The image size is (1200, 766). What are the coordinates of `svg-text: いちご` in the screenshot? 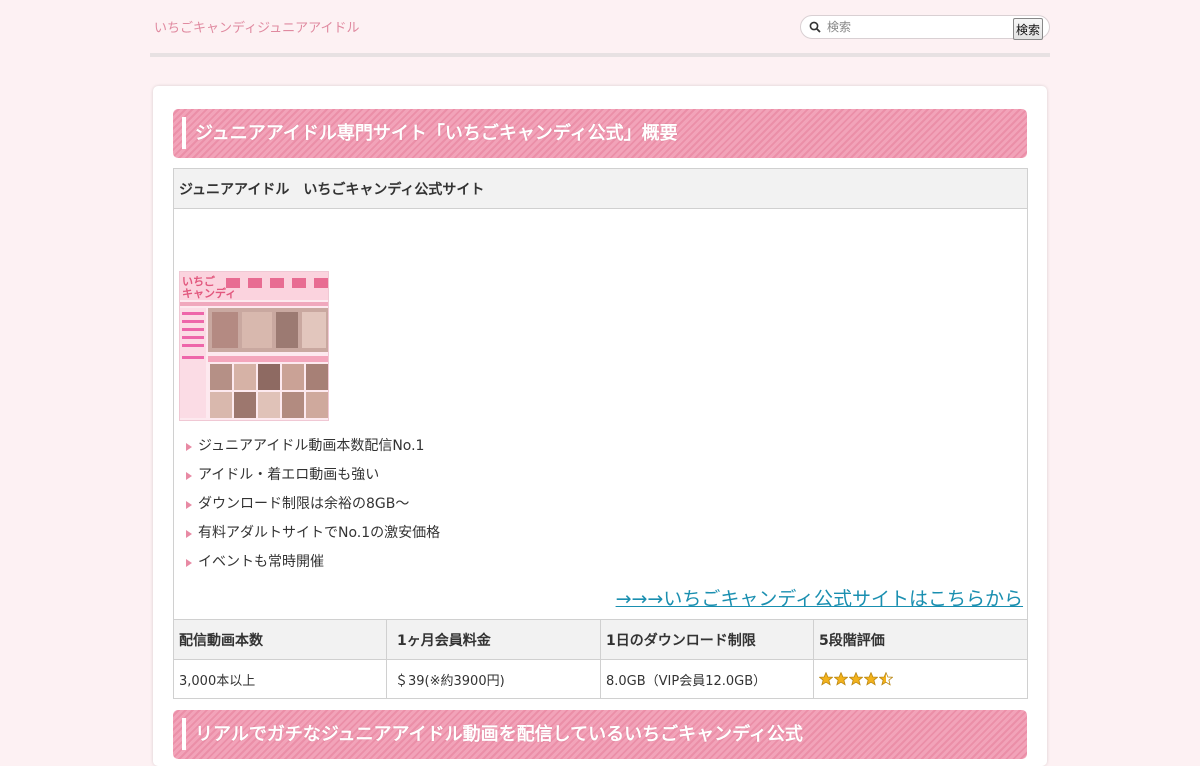 It's located at (199, 281).